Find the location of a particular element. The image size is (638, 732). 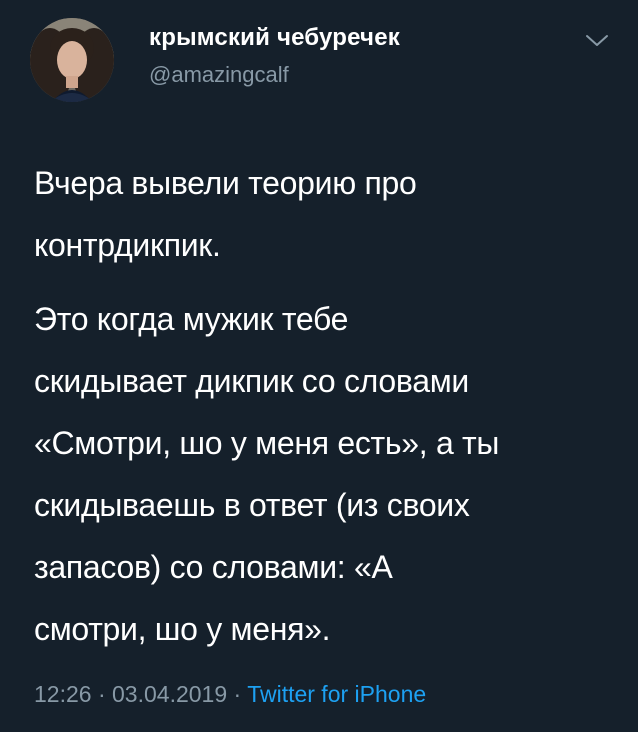

avatar is located at coordinates (72, 60).